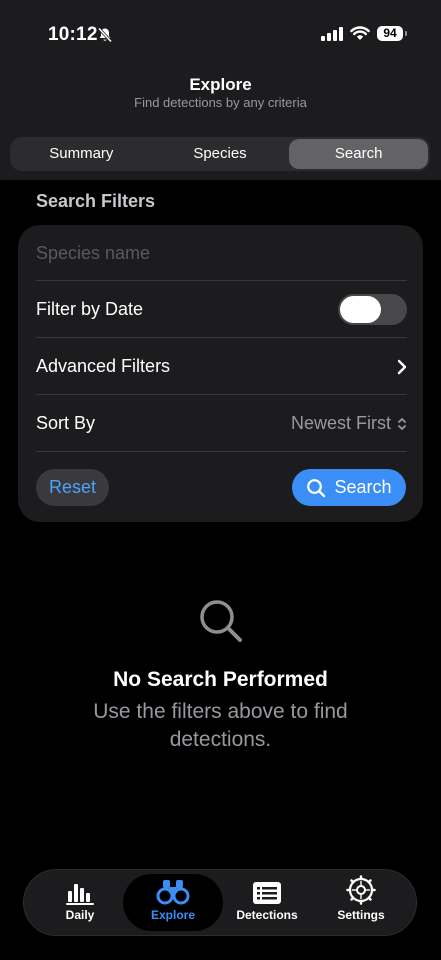  I want to click on view-segmented-control: Summary Species Search, so click(220, 154).